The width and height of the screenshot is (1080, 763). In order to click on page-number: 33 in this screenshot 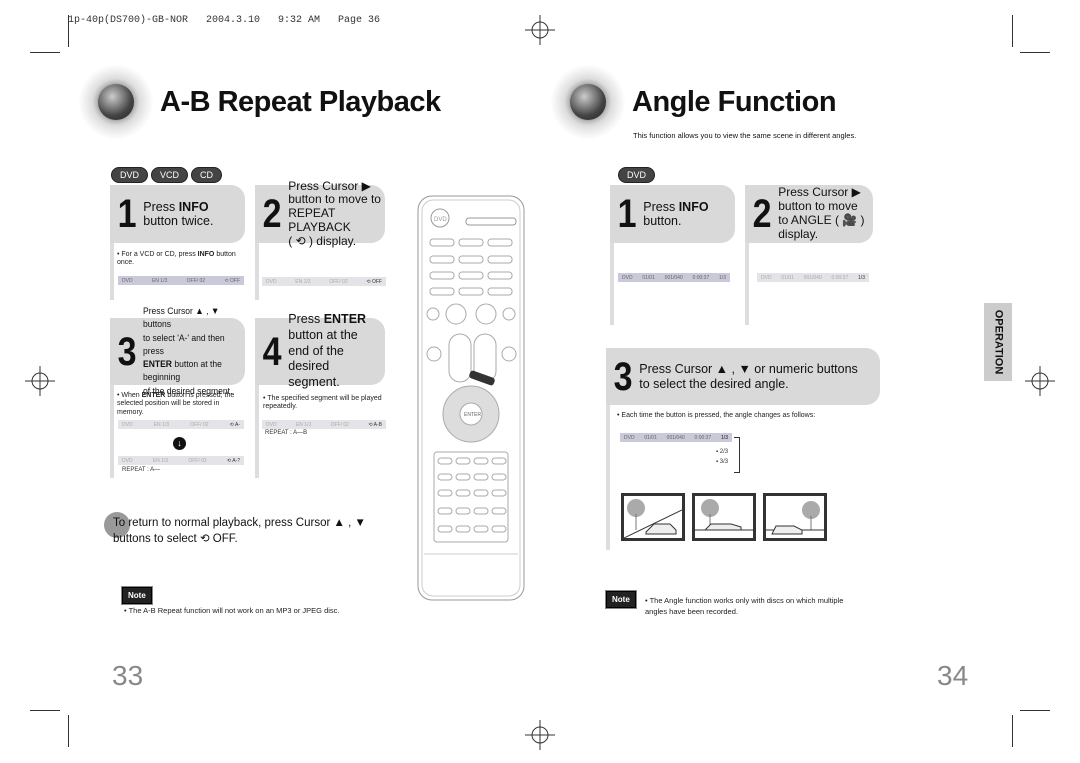, I will do `click(128, 675)`.